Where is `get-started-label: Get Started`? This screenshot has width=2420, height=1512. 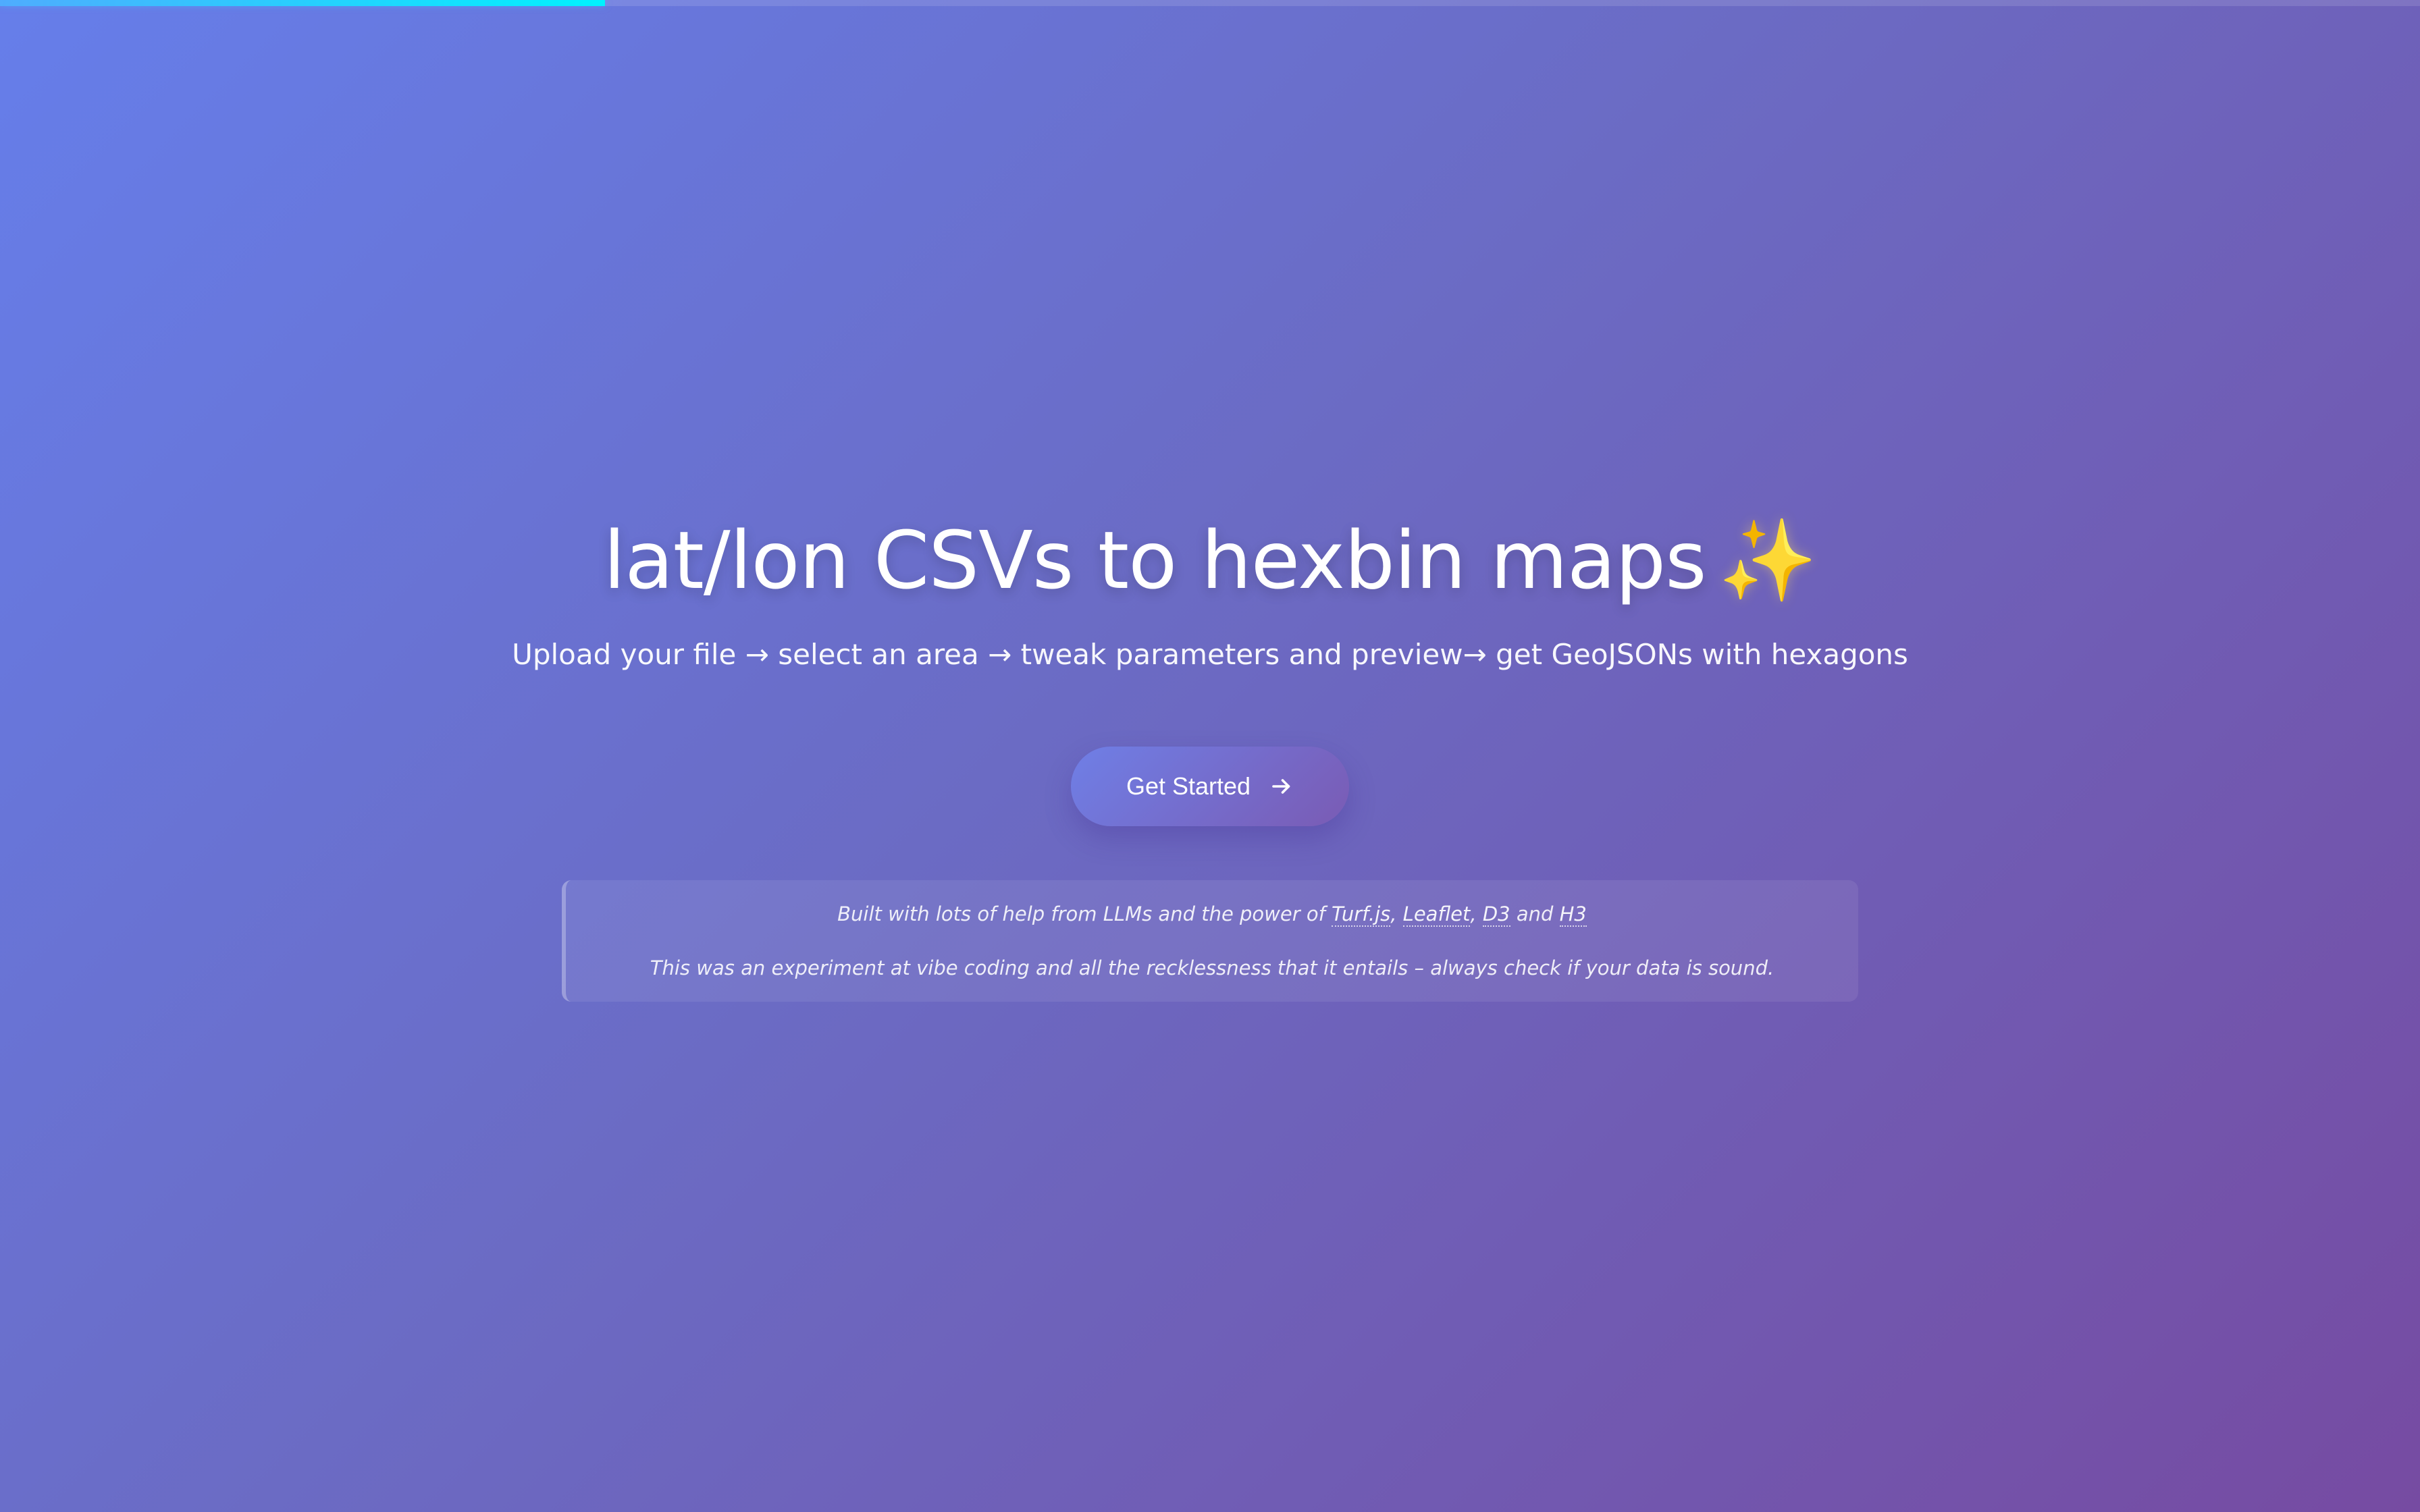 get-started-label: Get Started is located at coordinates (1188, 786).